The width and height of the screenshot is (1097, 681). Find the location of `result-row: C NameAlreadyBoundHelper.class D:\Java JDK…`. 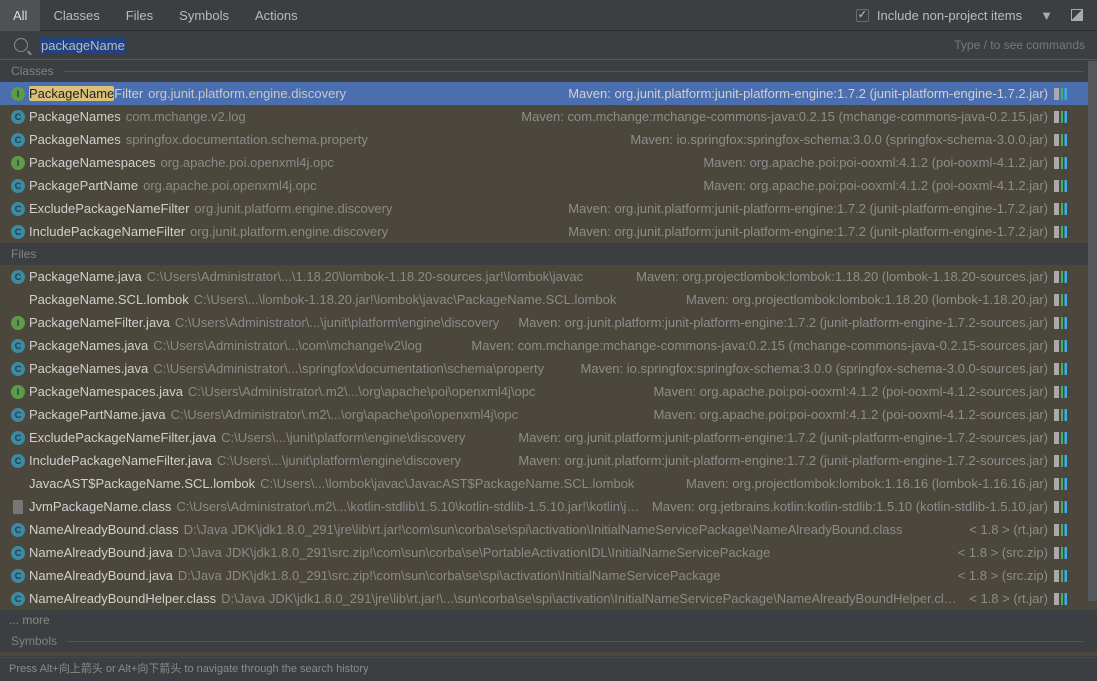

result-row: C NameAlreadyBoundHelper.class D:\Java JDK… is located at coordinates (548, 598).